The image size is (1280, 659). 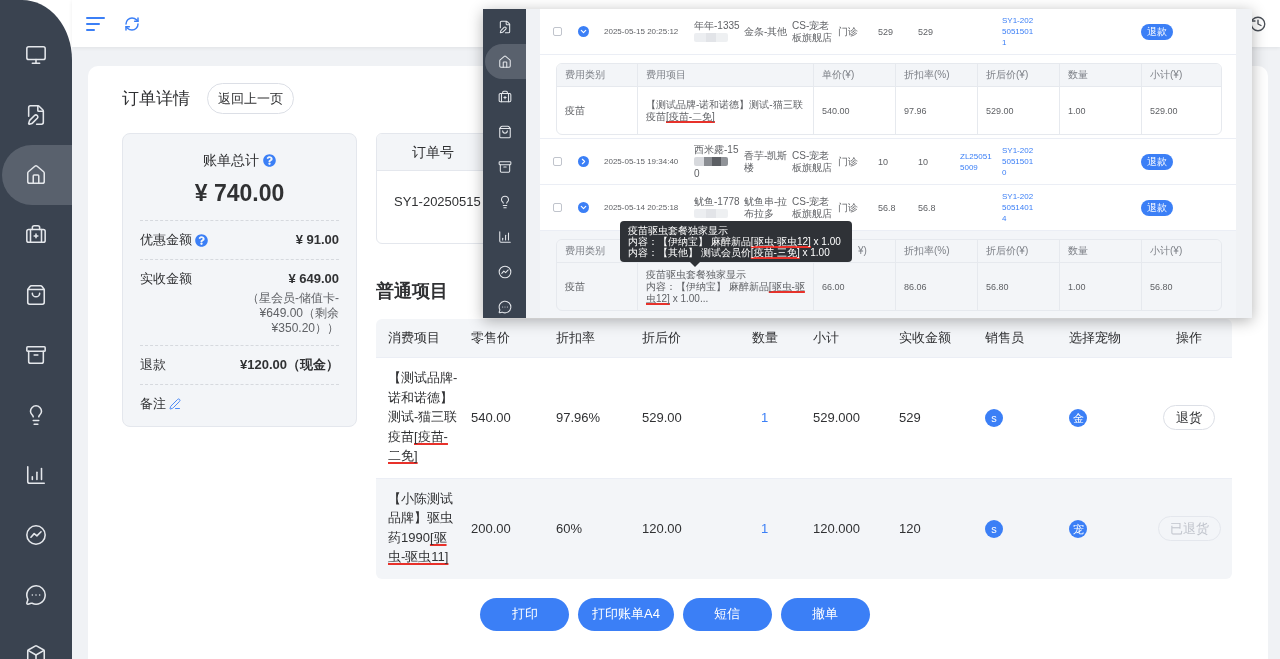 What do you see at coordinates (132, 23) in the screenshot?
I see `refresh-icon` at bounding box center [132, 23].